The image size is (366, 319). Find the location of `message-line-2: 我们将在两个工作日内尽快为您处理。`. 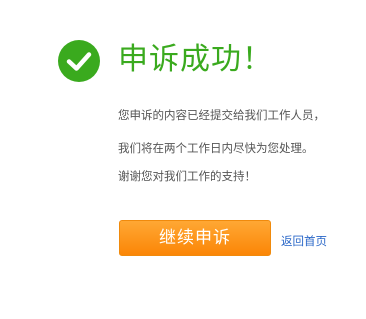

message-line-2: 我们将在两个工作日内尽快为您处理。 is located at coordinates (216, 148).